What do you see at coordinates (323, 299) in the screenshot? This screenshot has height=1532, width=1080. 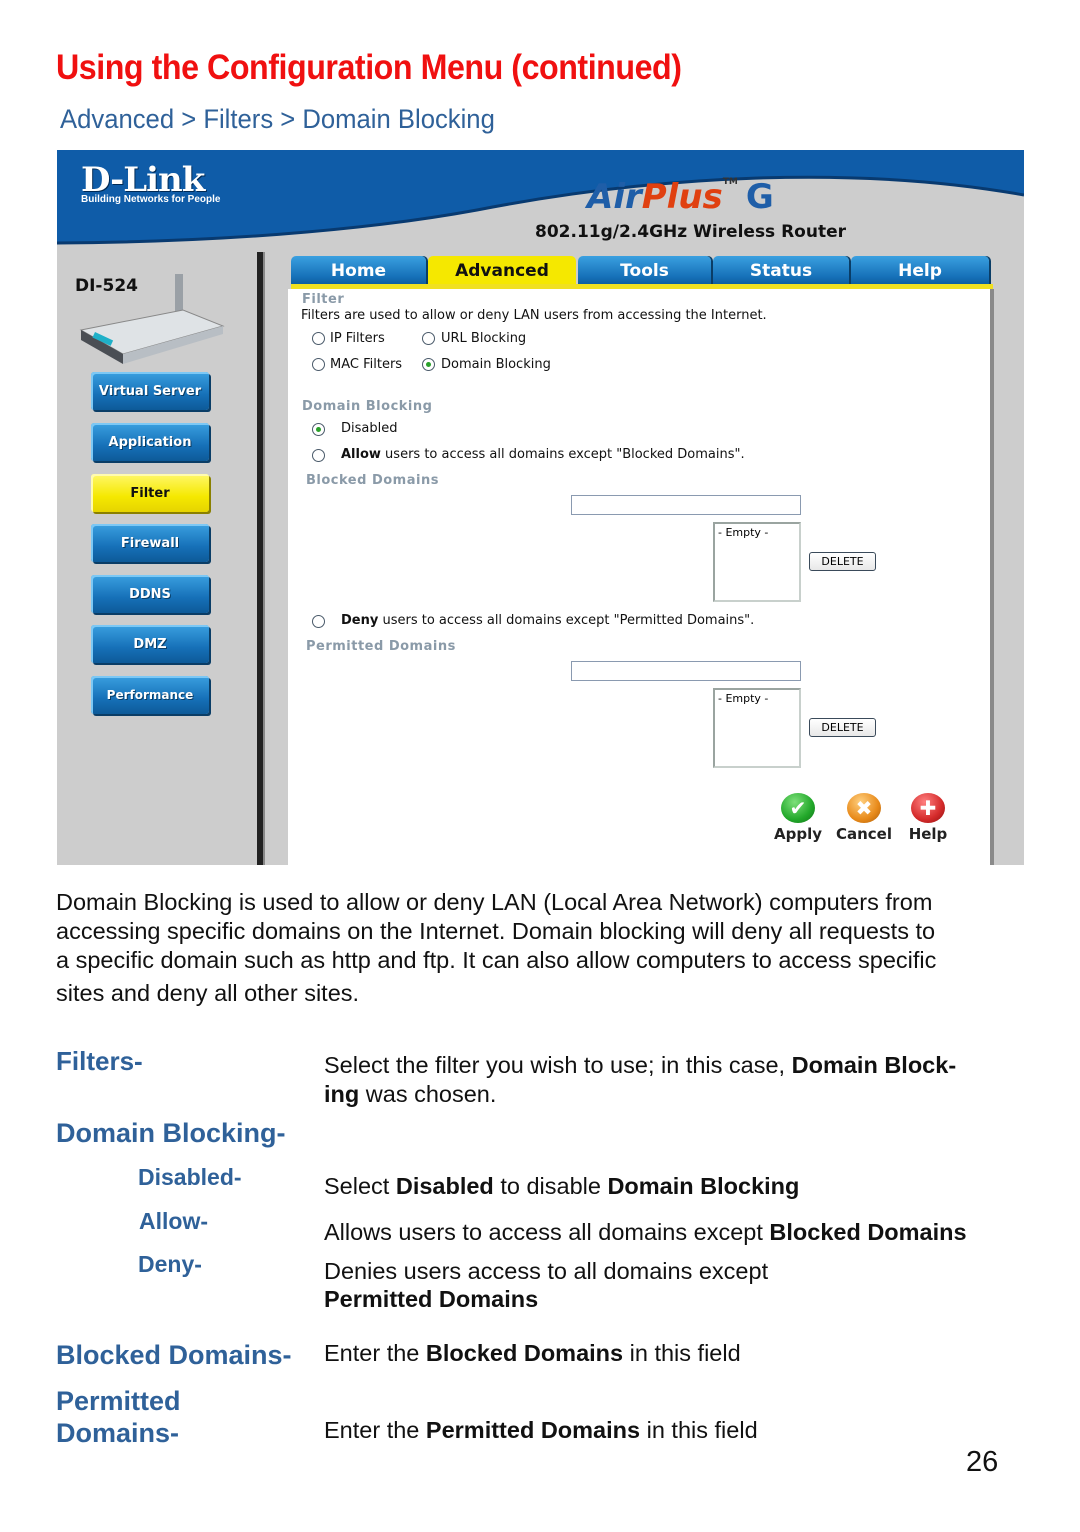 I see `filter-section-title: Filter` at bounding box center [323, 299].